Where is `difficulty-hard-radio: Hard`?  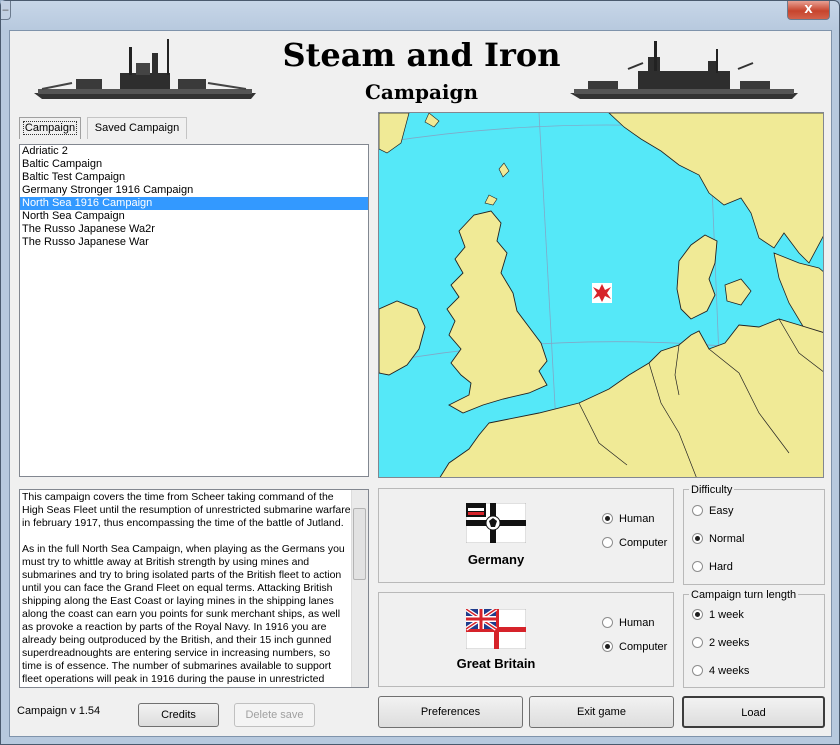
difficulty-hard-radio: Hard is located at coordinates (712, 567).